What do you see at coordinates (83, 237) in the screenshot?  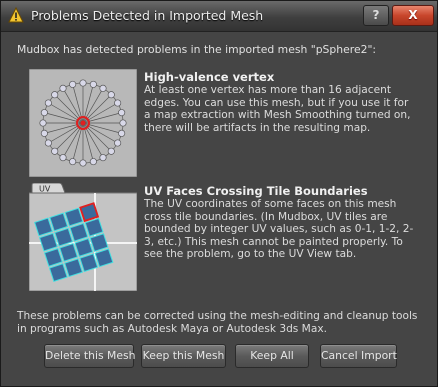 I see `uv-tile-icon: UV` at bounding box center [83, 237].